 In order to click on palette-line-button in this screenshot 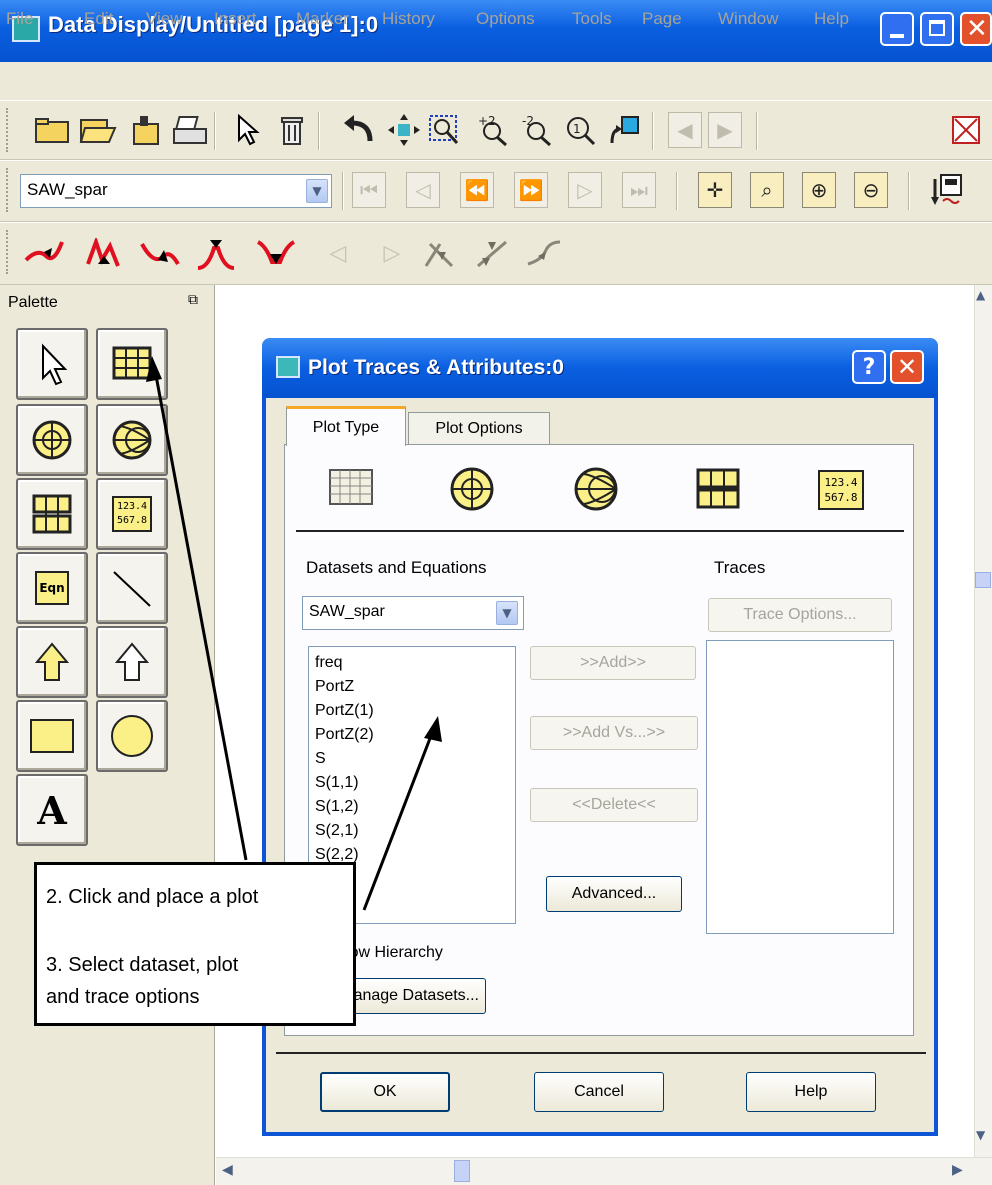, I will do `click(132, 588)`.